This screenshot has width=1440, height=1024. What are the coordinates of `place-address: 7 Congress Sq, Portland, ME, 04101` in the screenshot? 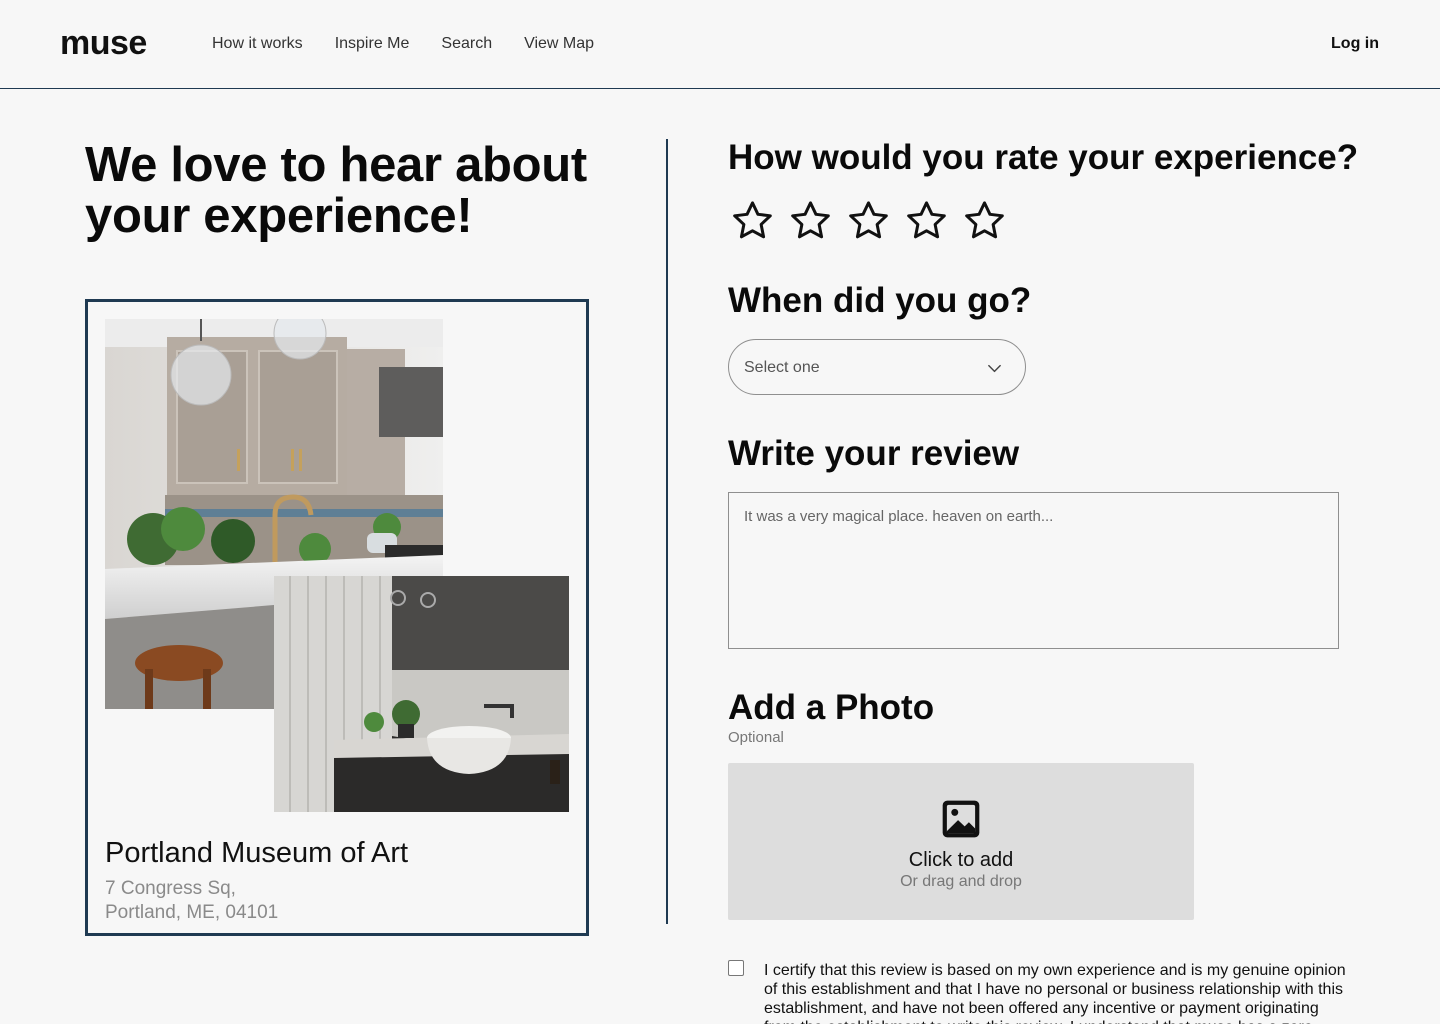 It's located at (191, 901).